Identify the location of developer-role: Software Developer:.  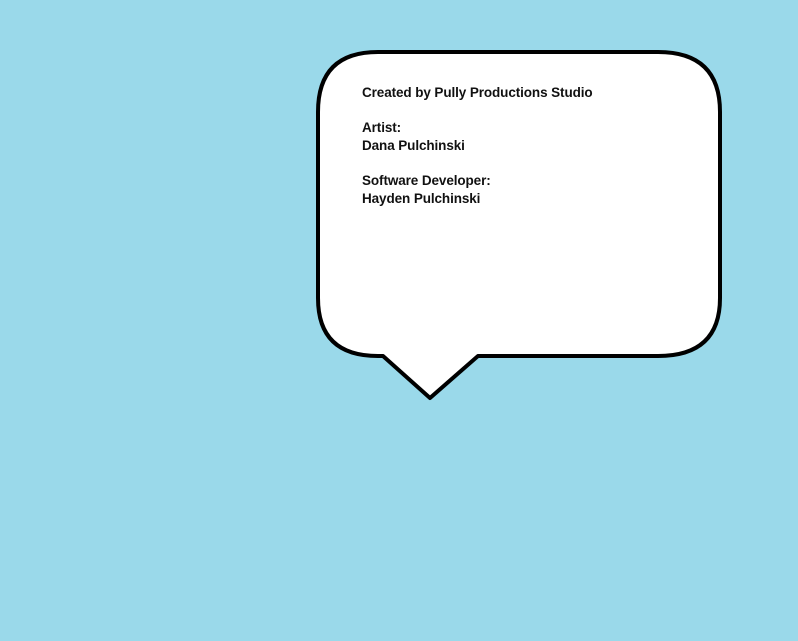
(426, 180).